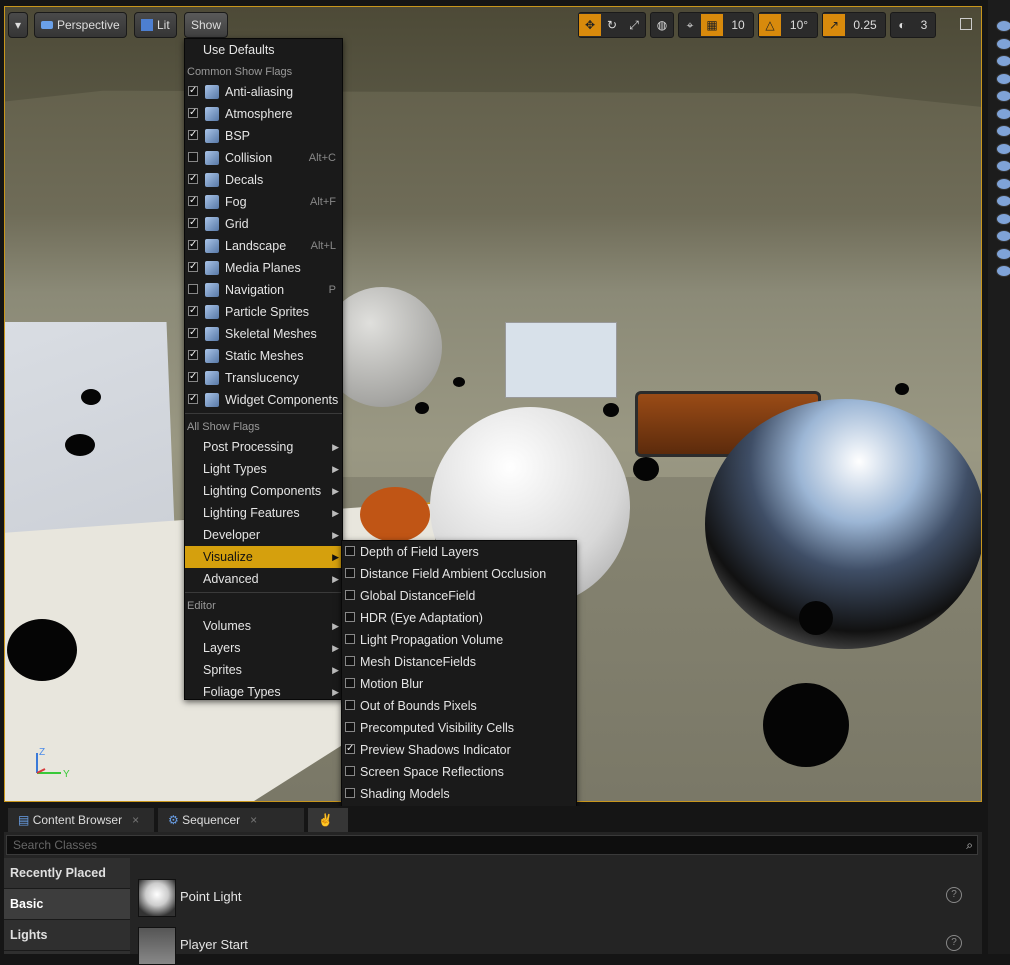 The width and height of the screenshot is (1010, 965). I want to click on scale-snap-value: 0.25, so click(865, 25).